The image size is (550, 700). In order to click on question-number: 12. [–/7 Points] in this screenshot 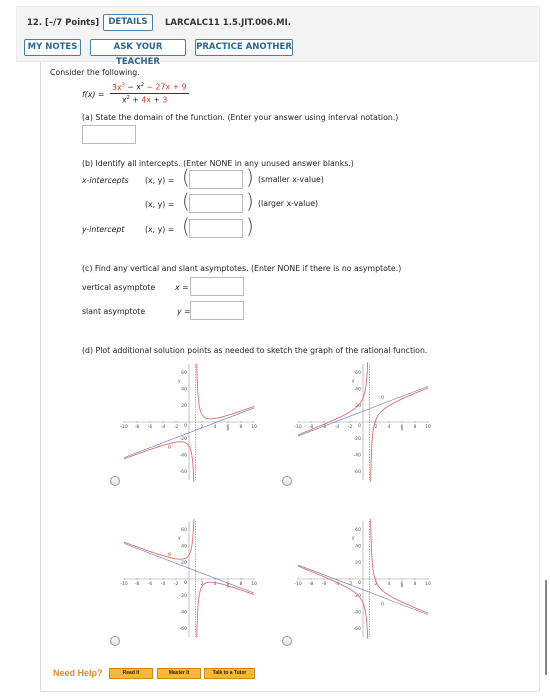, I will do `click(63, 23)`.